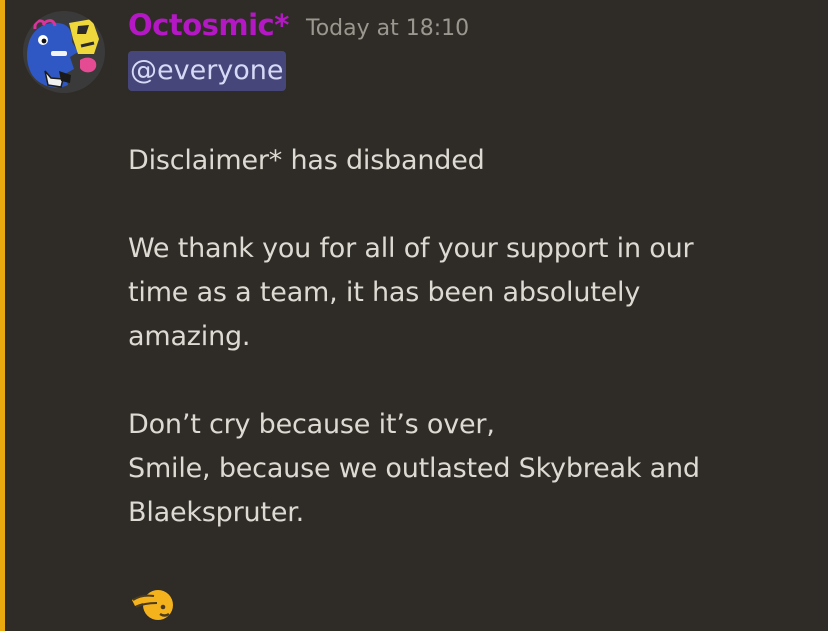 The width and height of the screenshot is (828, 631). Describe the element at coordinates (387, 28) in the screenshot. I see `timestamp: Today at 18:10` at that location.